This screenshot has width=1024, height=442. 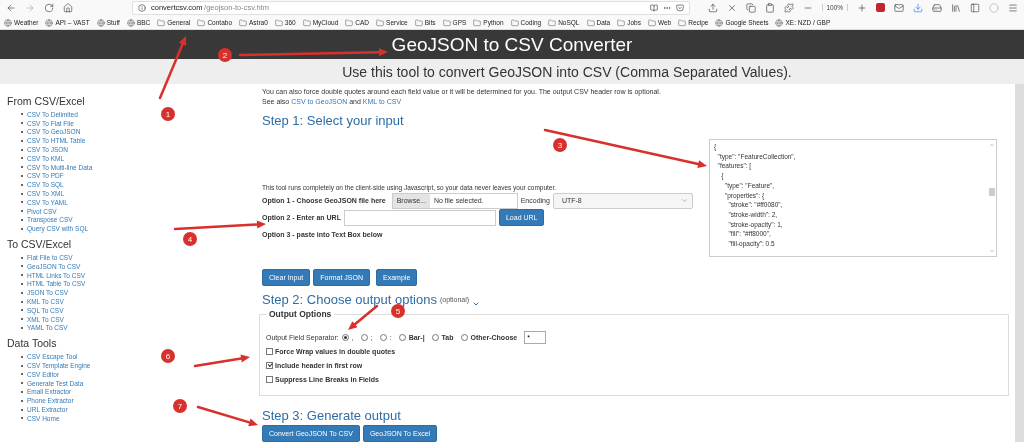 I want to click on library-icon, so click(x=956, y=7).